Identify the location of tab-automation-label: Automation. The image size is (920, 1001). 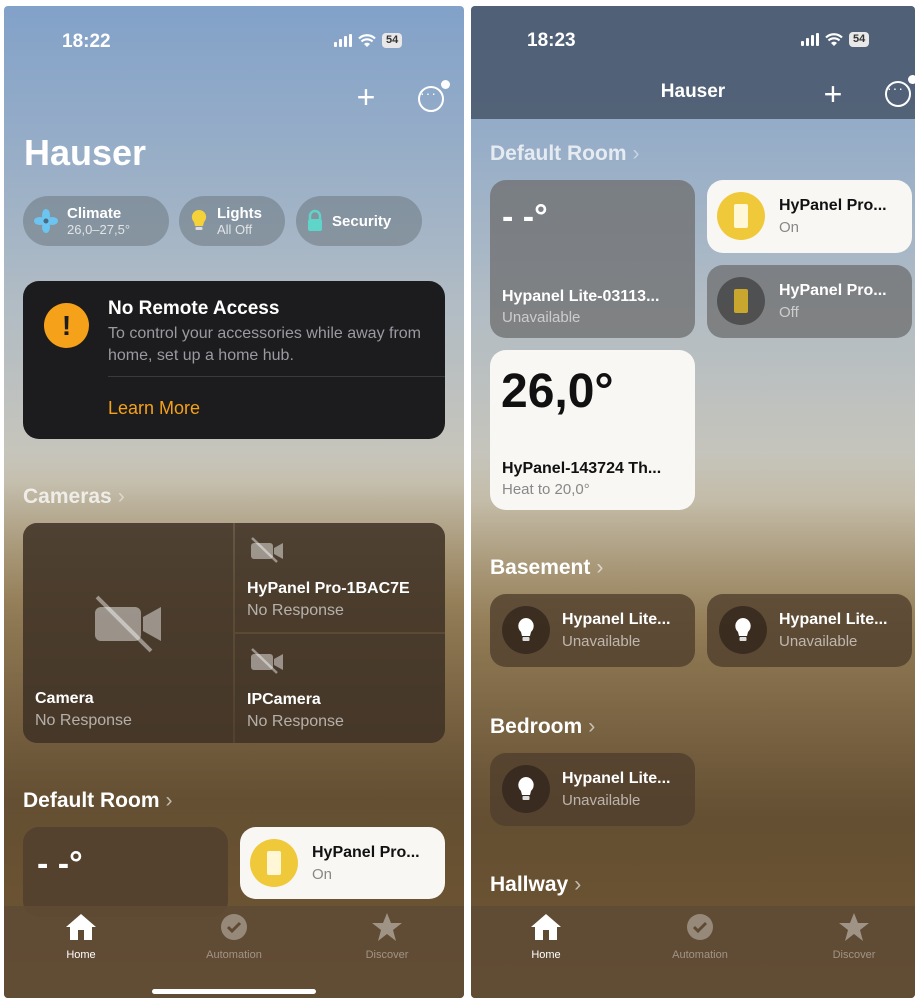
(234, 955).